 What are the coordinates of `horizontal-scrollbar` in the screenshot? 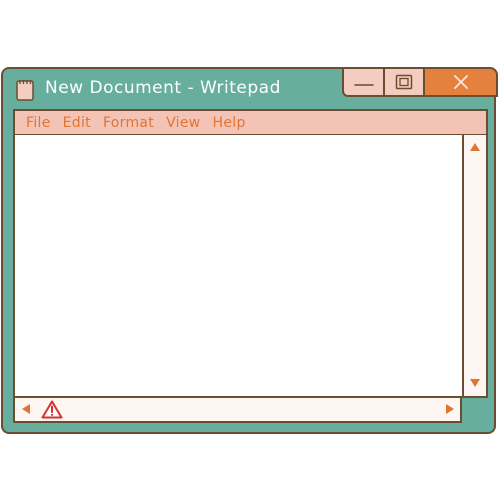 It's located at (237, 410).